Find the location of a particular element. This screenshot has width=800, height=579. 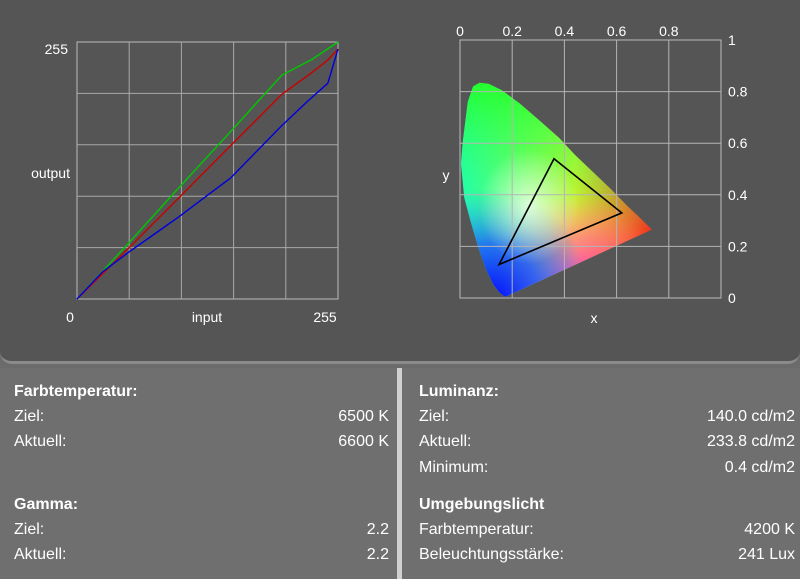

cie-x-tick: 0.2 is located at coordinates (512, 31).